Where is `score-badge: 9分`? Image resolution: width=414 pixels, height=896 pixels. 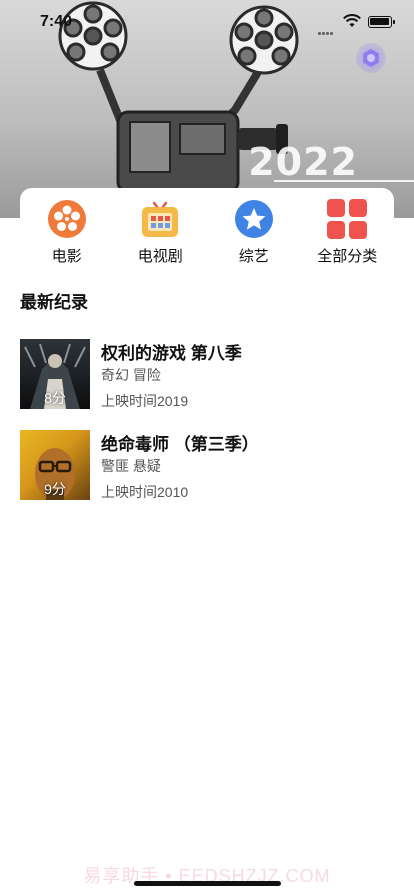 score-badge: 9分 is located at coordinates (55, 489).